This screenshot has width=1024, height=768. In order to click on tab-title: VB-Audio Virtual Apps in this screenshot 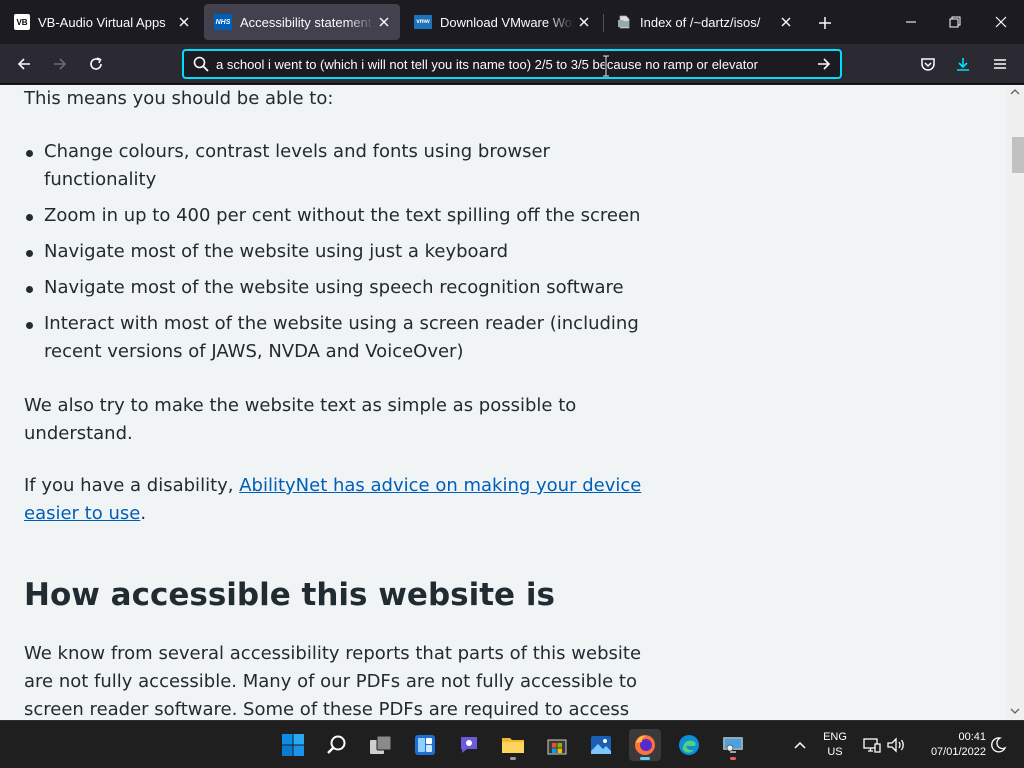, I will do `click(102, 22)`.